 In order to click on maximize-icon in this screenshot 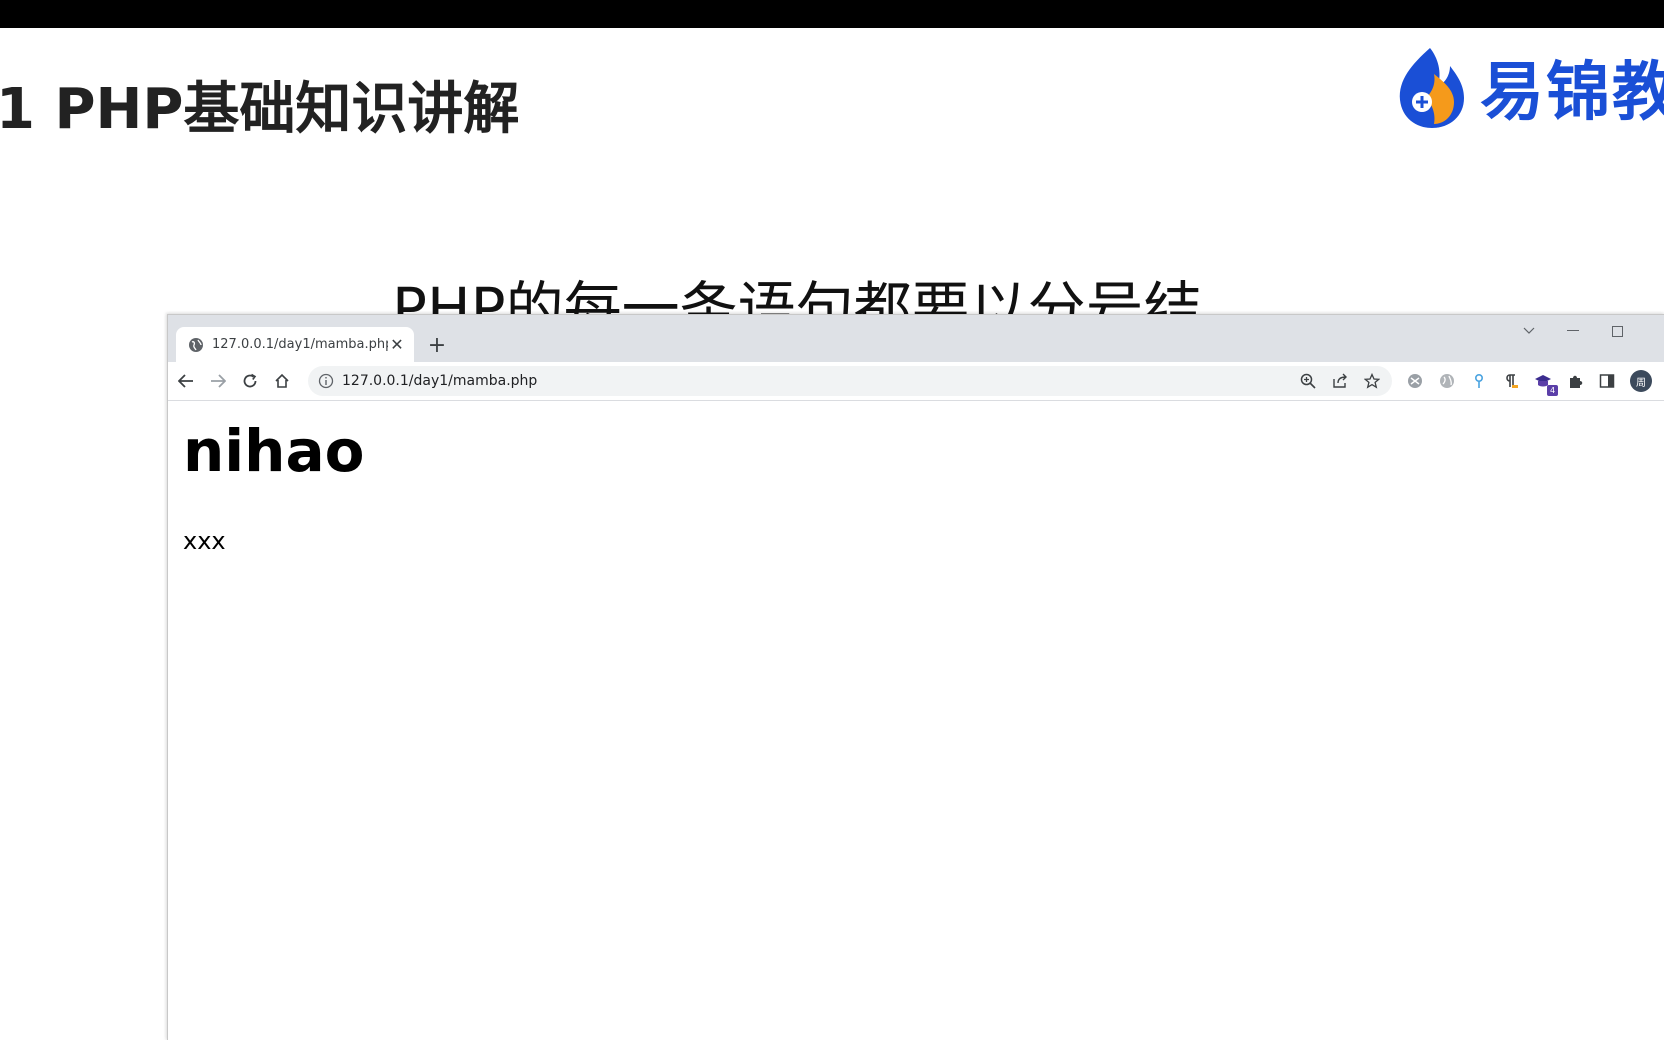, I will do `click(1617, 331)`.